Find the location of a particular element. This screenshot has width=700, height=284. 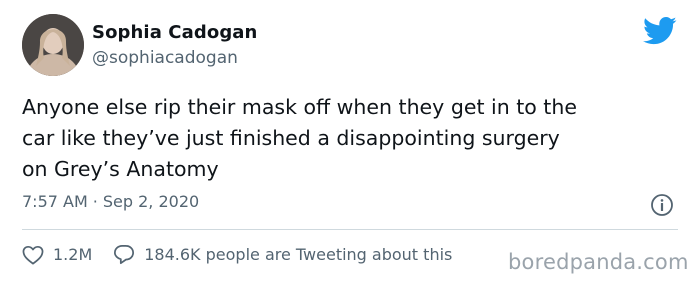

like-button: 1.2M is located at coordinates (57, 255).